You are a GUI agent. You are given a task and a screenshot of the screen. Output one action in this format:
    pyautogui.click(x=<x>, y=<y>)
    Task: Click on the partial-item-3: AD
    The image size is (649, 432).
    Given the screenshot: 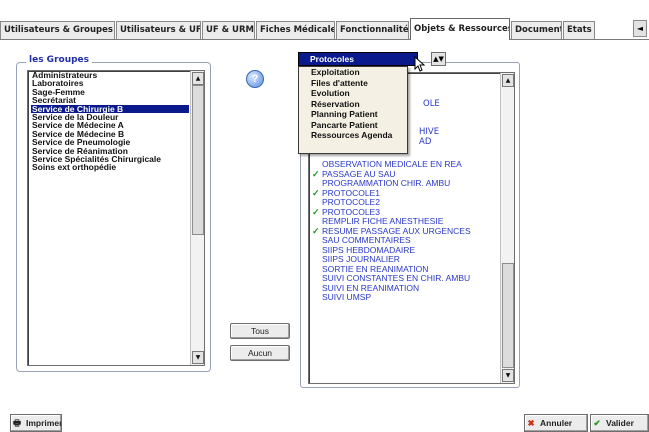 What is the action you would take?
    pyautogui.click(x=425, y=142)
    